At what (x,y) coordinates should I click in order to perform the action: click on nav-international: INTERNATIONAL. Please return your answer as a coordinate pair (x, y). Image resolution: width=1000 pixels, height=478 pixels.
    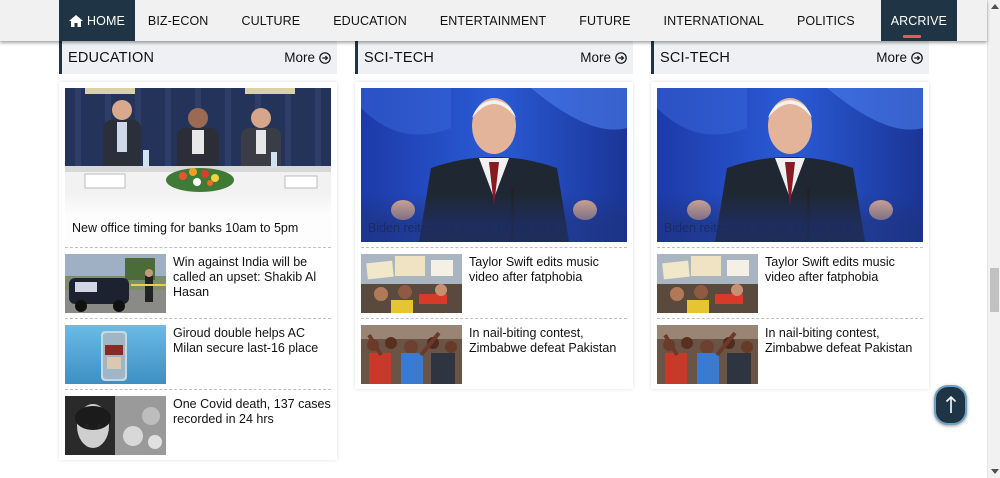
    Looking at the image, I should click on (714, 20).